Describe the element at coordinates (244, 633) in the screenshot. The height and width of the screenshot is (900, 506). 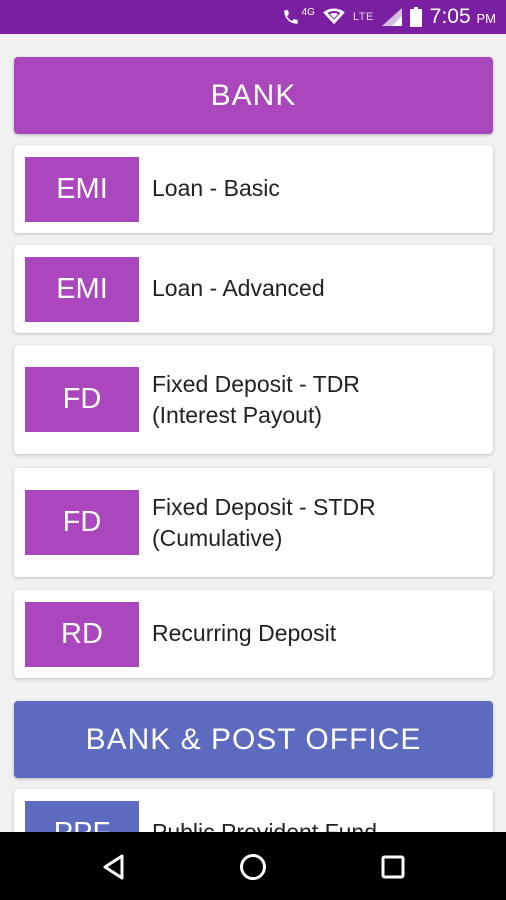
I see `item-label: Recurring Deposit` at that location.